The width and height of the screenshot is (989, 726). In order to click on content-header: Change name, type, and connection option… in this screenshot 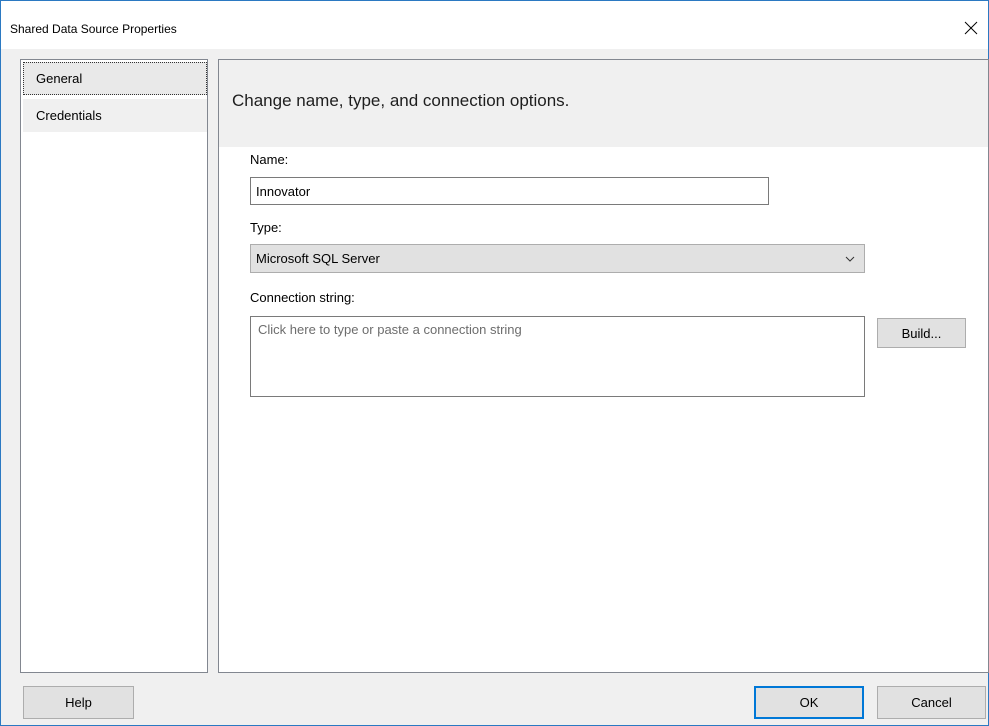, I will do `click(603, 103)`.